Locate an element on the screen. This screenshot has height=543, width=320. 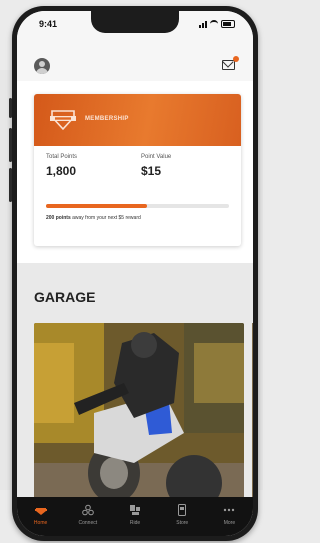
tab-ride: Ride is located at coordinates (134, 516).